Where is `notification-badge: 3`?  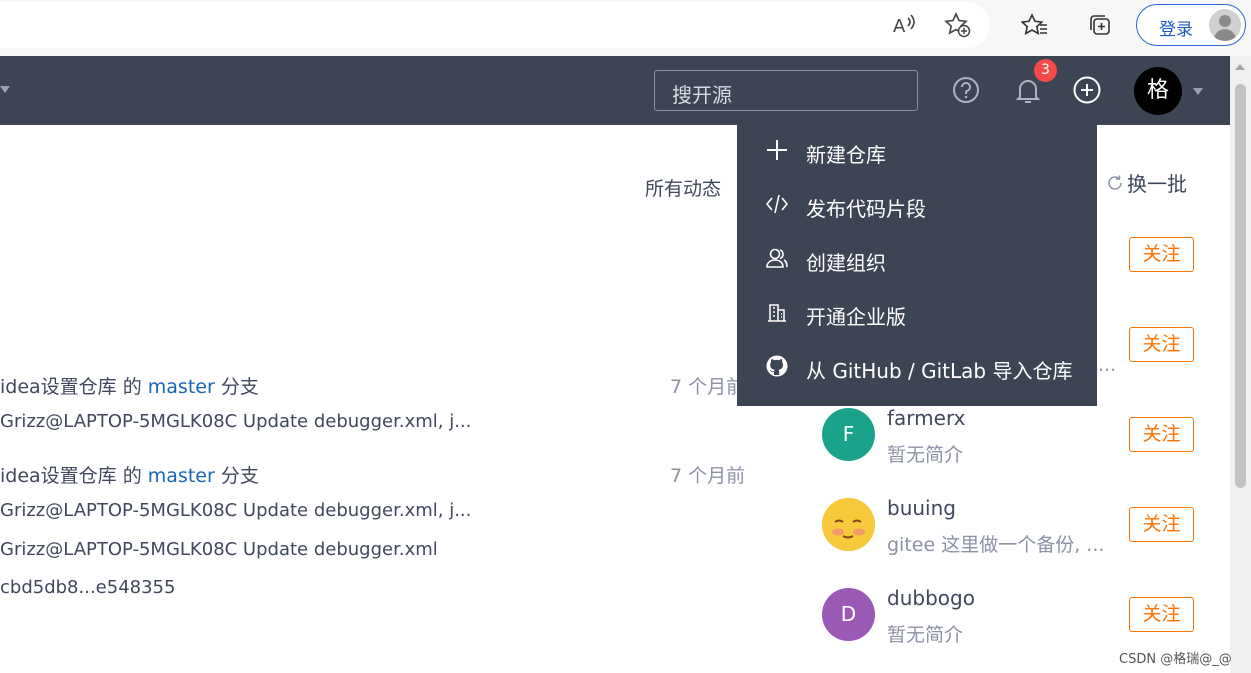 notification-badge: 3 is located at coordinates (1045, 70).